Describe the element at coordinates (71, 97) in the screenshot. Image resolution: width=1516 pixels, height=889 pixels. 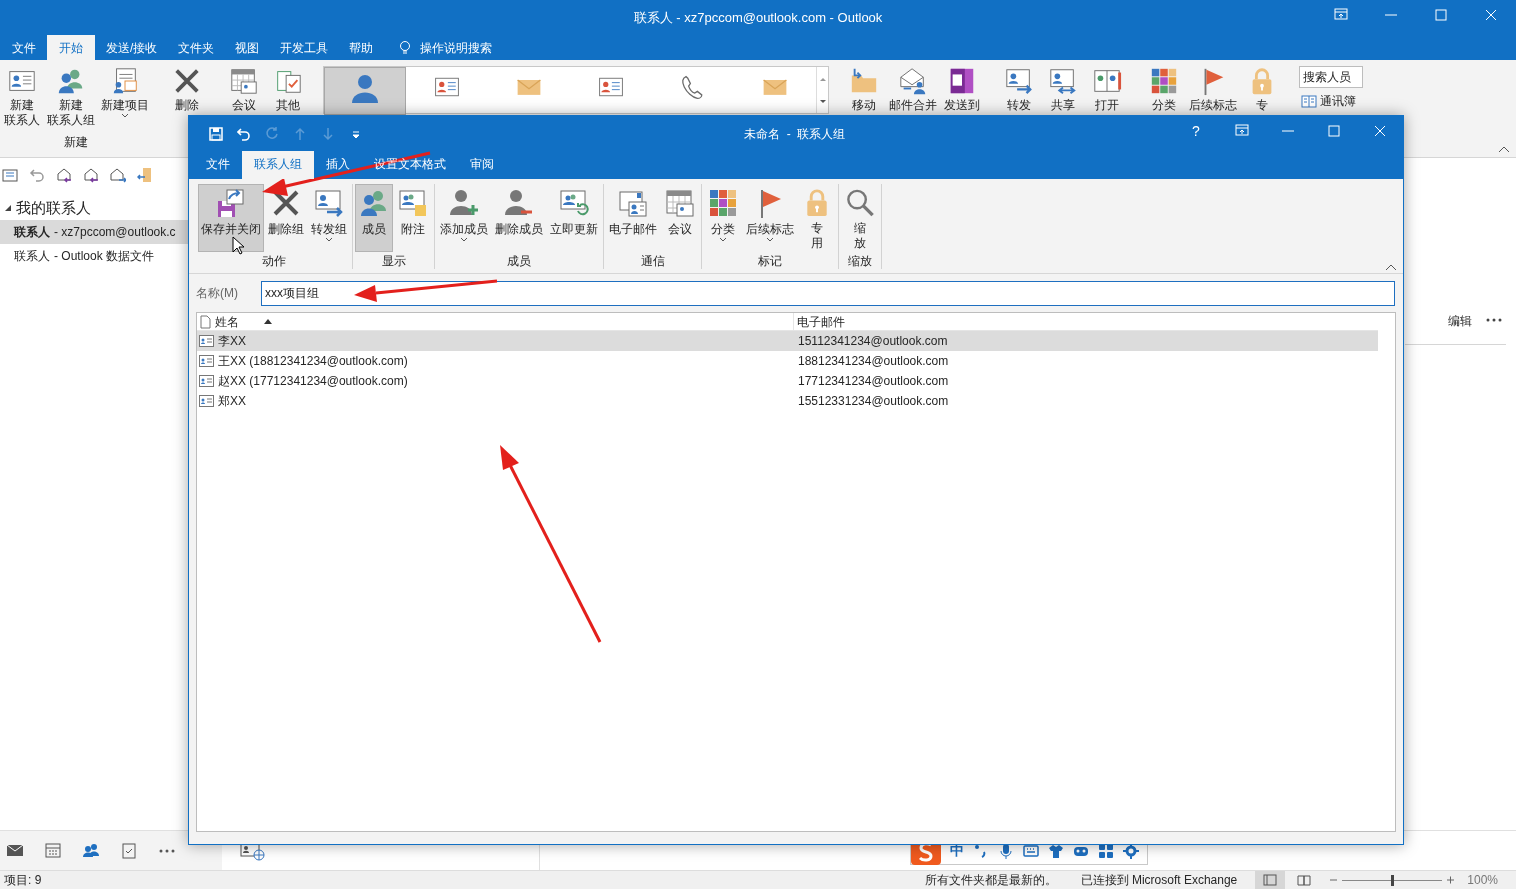
I see `ribbon-button: 新建 联系人组` at that location.